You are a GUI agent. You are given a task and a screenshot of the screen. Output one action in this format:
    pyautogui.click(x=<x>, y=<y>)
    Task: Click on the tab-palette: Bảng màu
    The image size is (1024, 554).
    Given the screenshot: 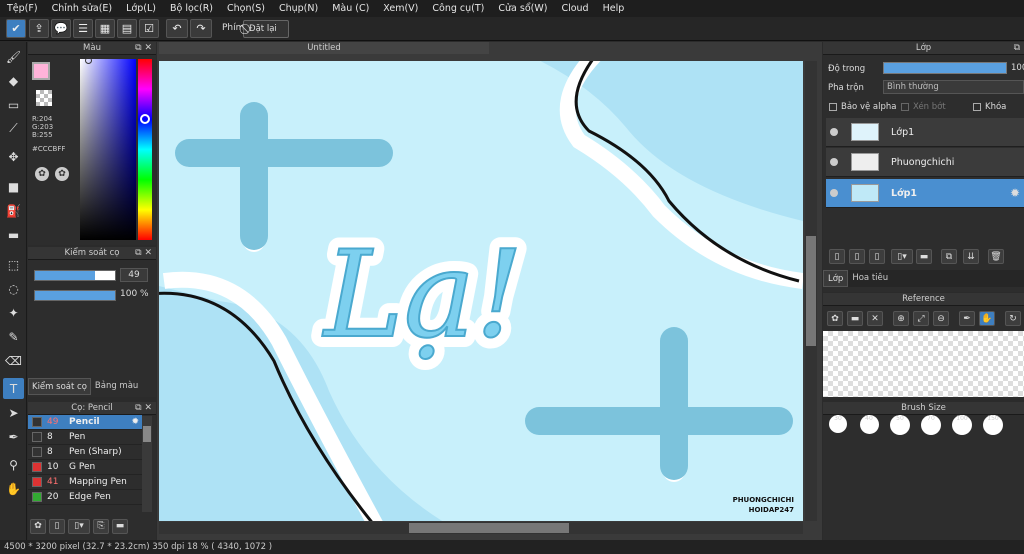 What is the action you would take?
    pyautogui.click(x=116, y=386)
    